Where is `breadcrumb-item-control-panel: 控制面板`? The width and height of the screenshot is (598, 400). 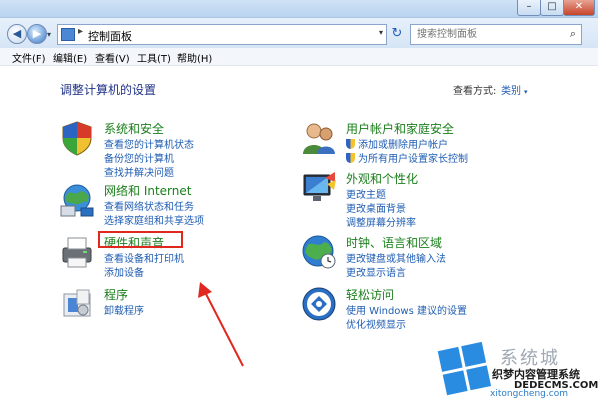
breadcrumb-item-control-panel: 控制面板 is located at coordinates (110, 36).